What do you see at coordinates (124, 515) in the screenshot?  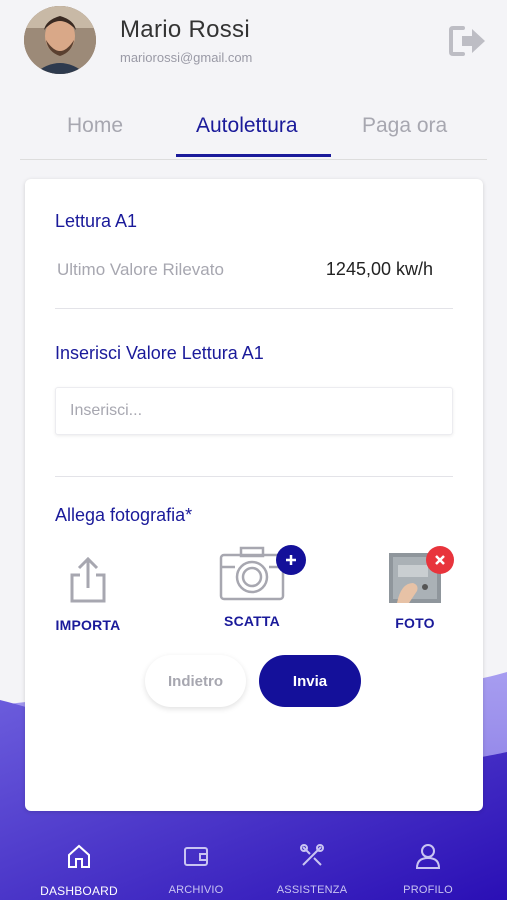 I see `attachments-title: Allega fotografia*` at bounding box center [124, 515].